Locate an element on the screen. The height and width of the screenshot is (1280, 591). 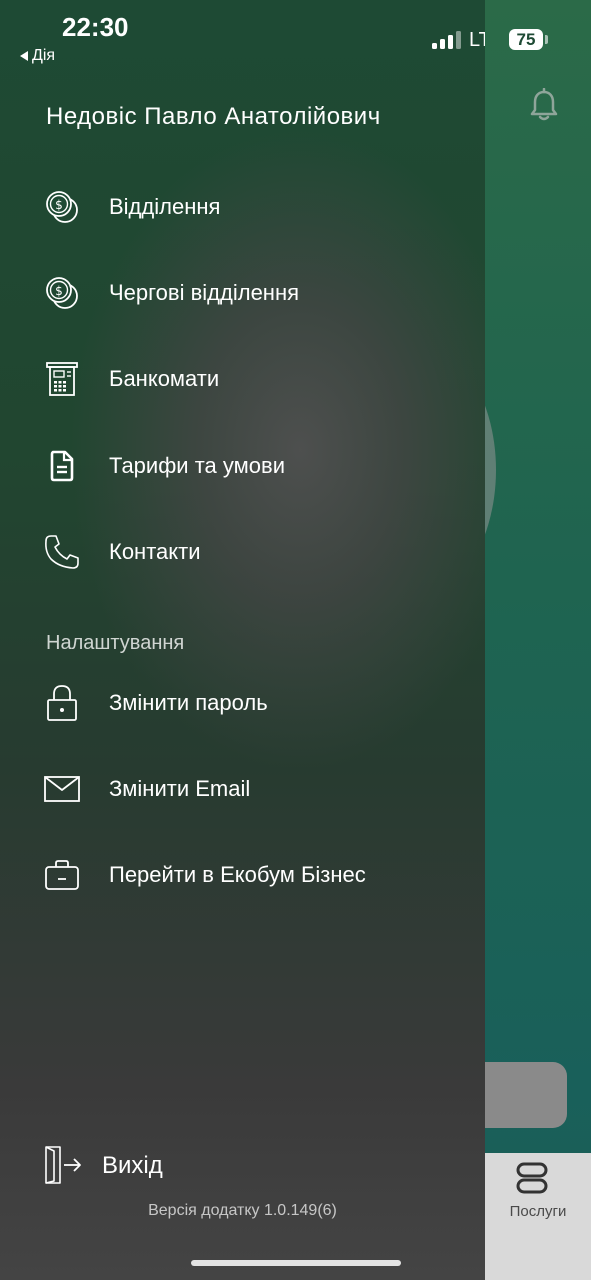
menu-item-tariffs: Тарифи та умови is located at coordinates (242, 466).